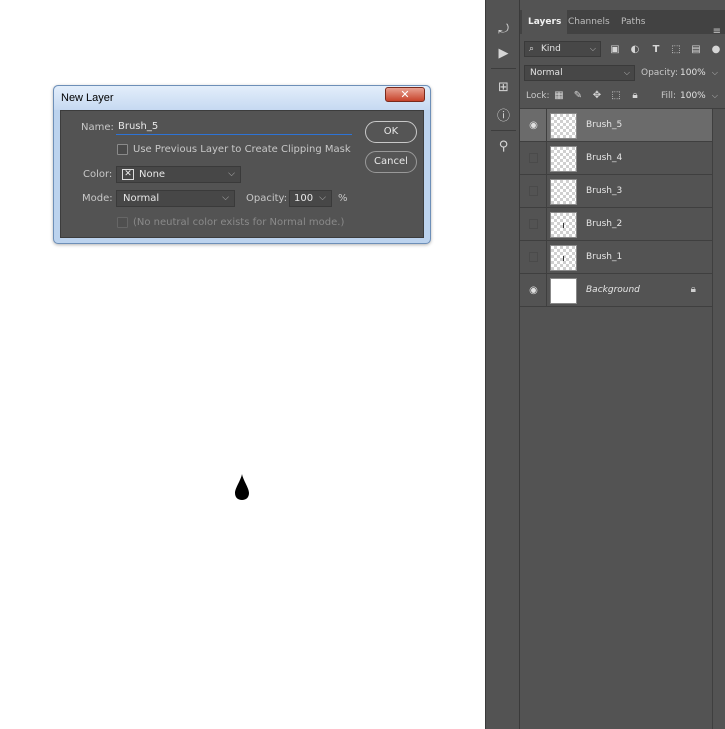  Describe the element at coordinates (716, 50) in the screenshot. I see `filter-toggle-icon: ●` at that location.